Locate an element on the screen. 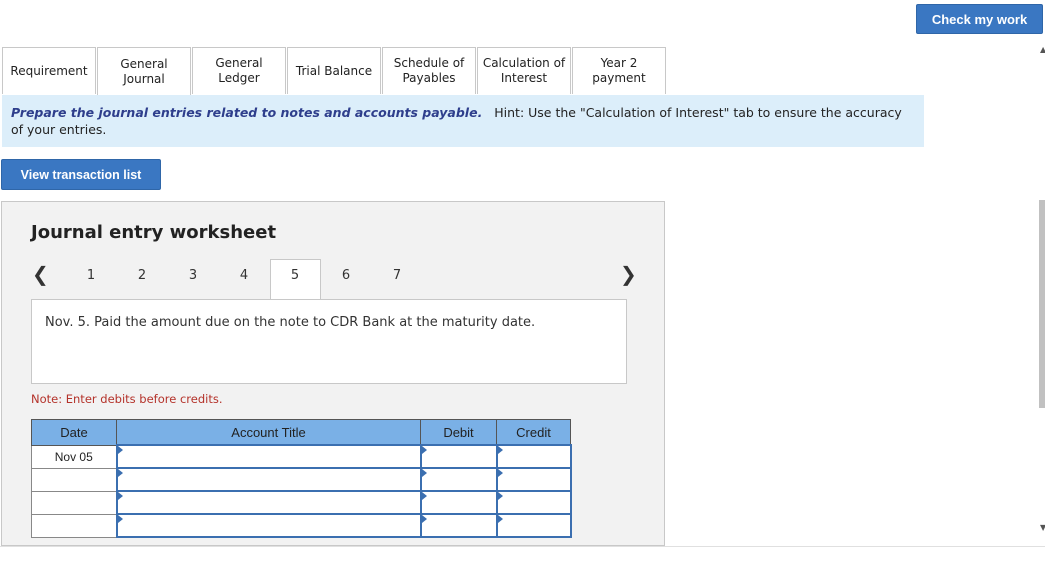  entry-note: Note: Enter debits before credits. is located at coordinates (127, 399).